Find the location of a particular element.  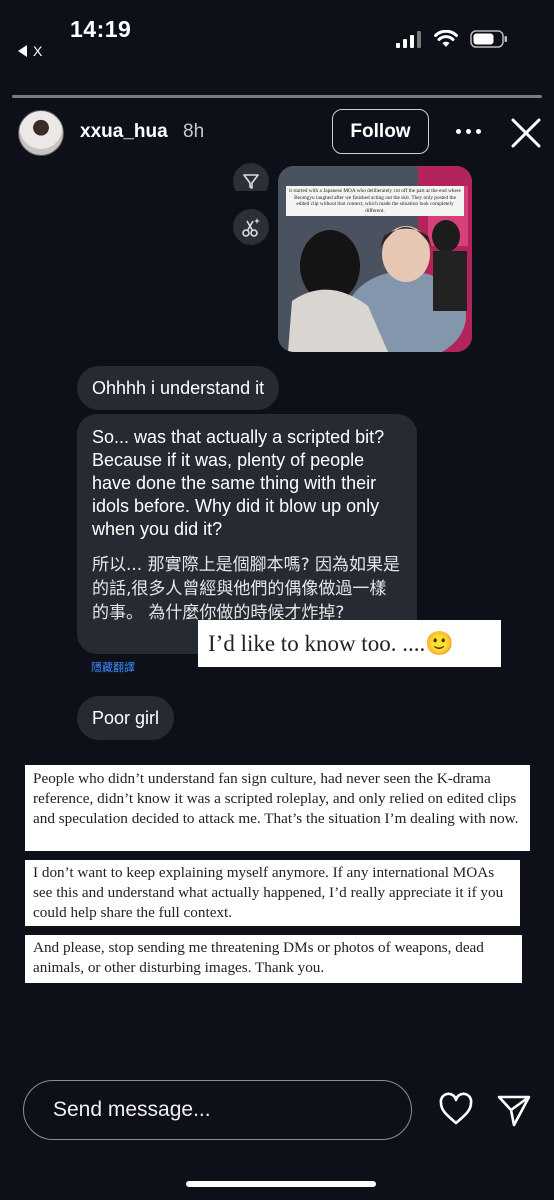

story-time: 8h is located at coordinates (194, 131).